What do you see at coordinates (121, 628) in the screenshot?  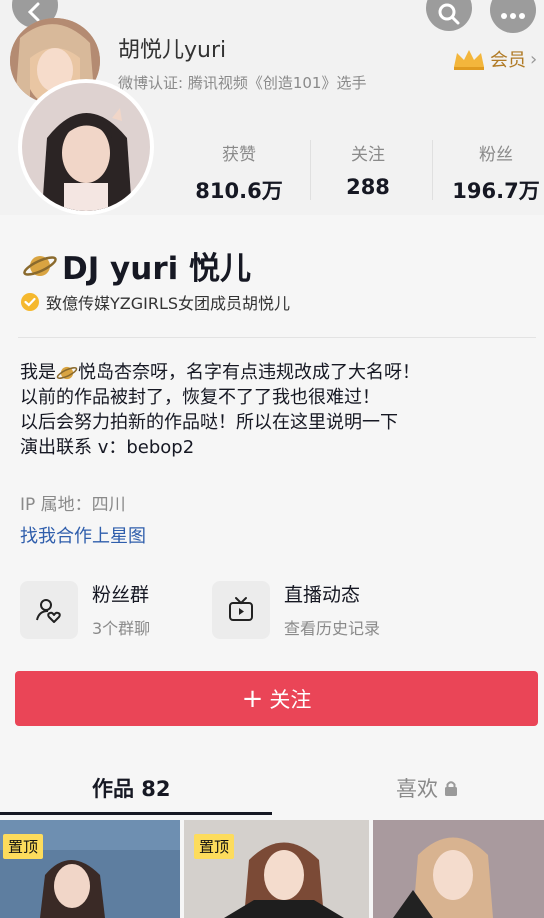 I see `feature-subtitle: 3个群聊` at bounding box center [121, 628].